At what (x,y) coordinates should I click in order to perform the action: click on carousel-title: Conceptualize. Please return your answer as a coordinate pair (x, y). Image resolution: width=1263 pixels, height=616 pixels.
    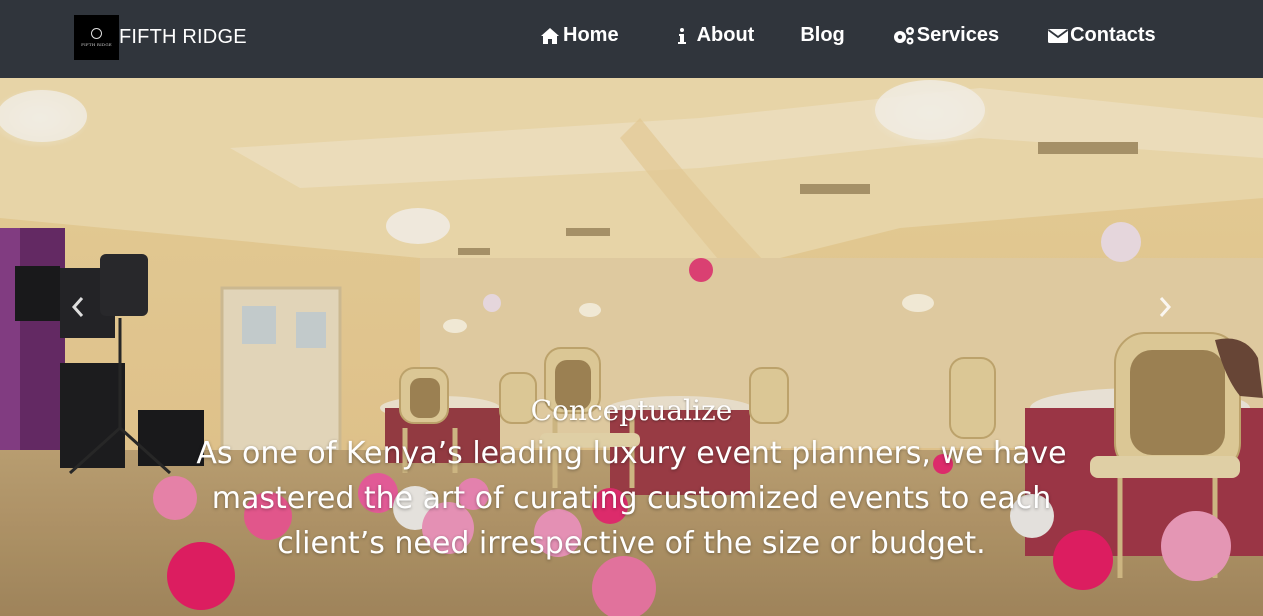
    Looking at the image, I should click on (631, 410).